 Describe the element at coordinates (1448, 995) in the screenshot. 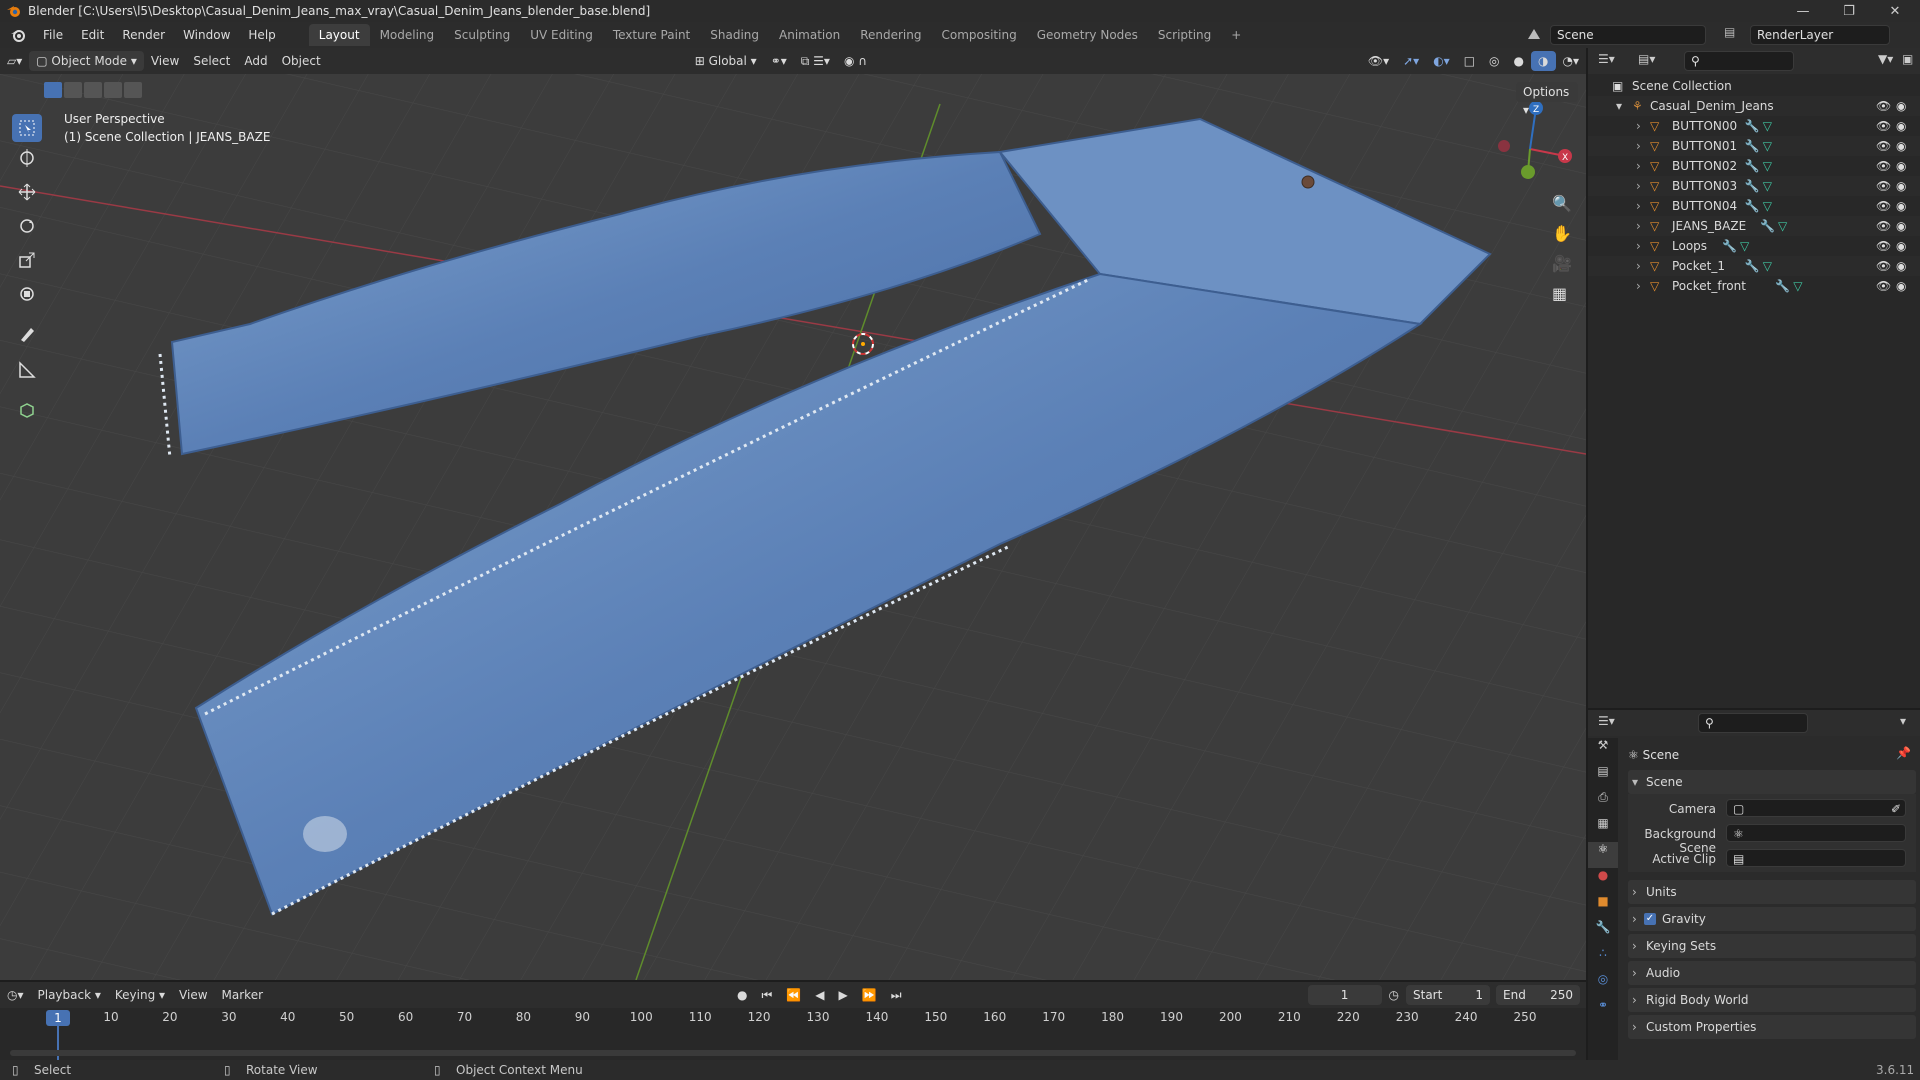

I see `start-frame-field: Start 1` at that location.